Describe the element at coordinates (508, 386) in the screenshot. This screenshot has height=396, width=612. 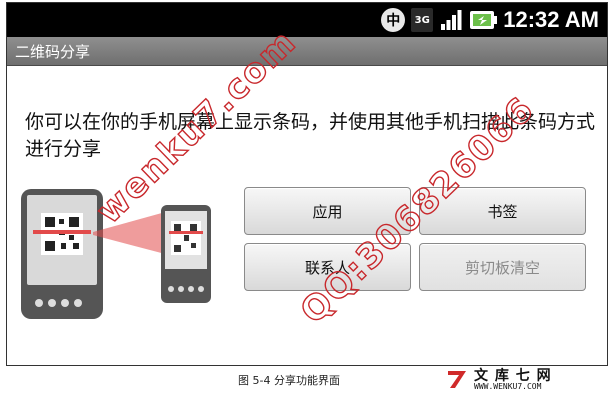
I see `logo-url: WWW.WENKU7.COM` at that location.